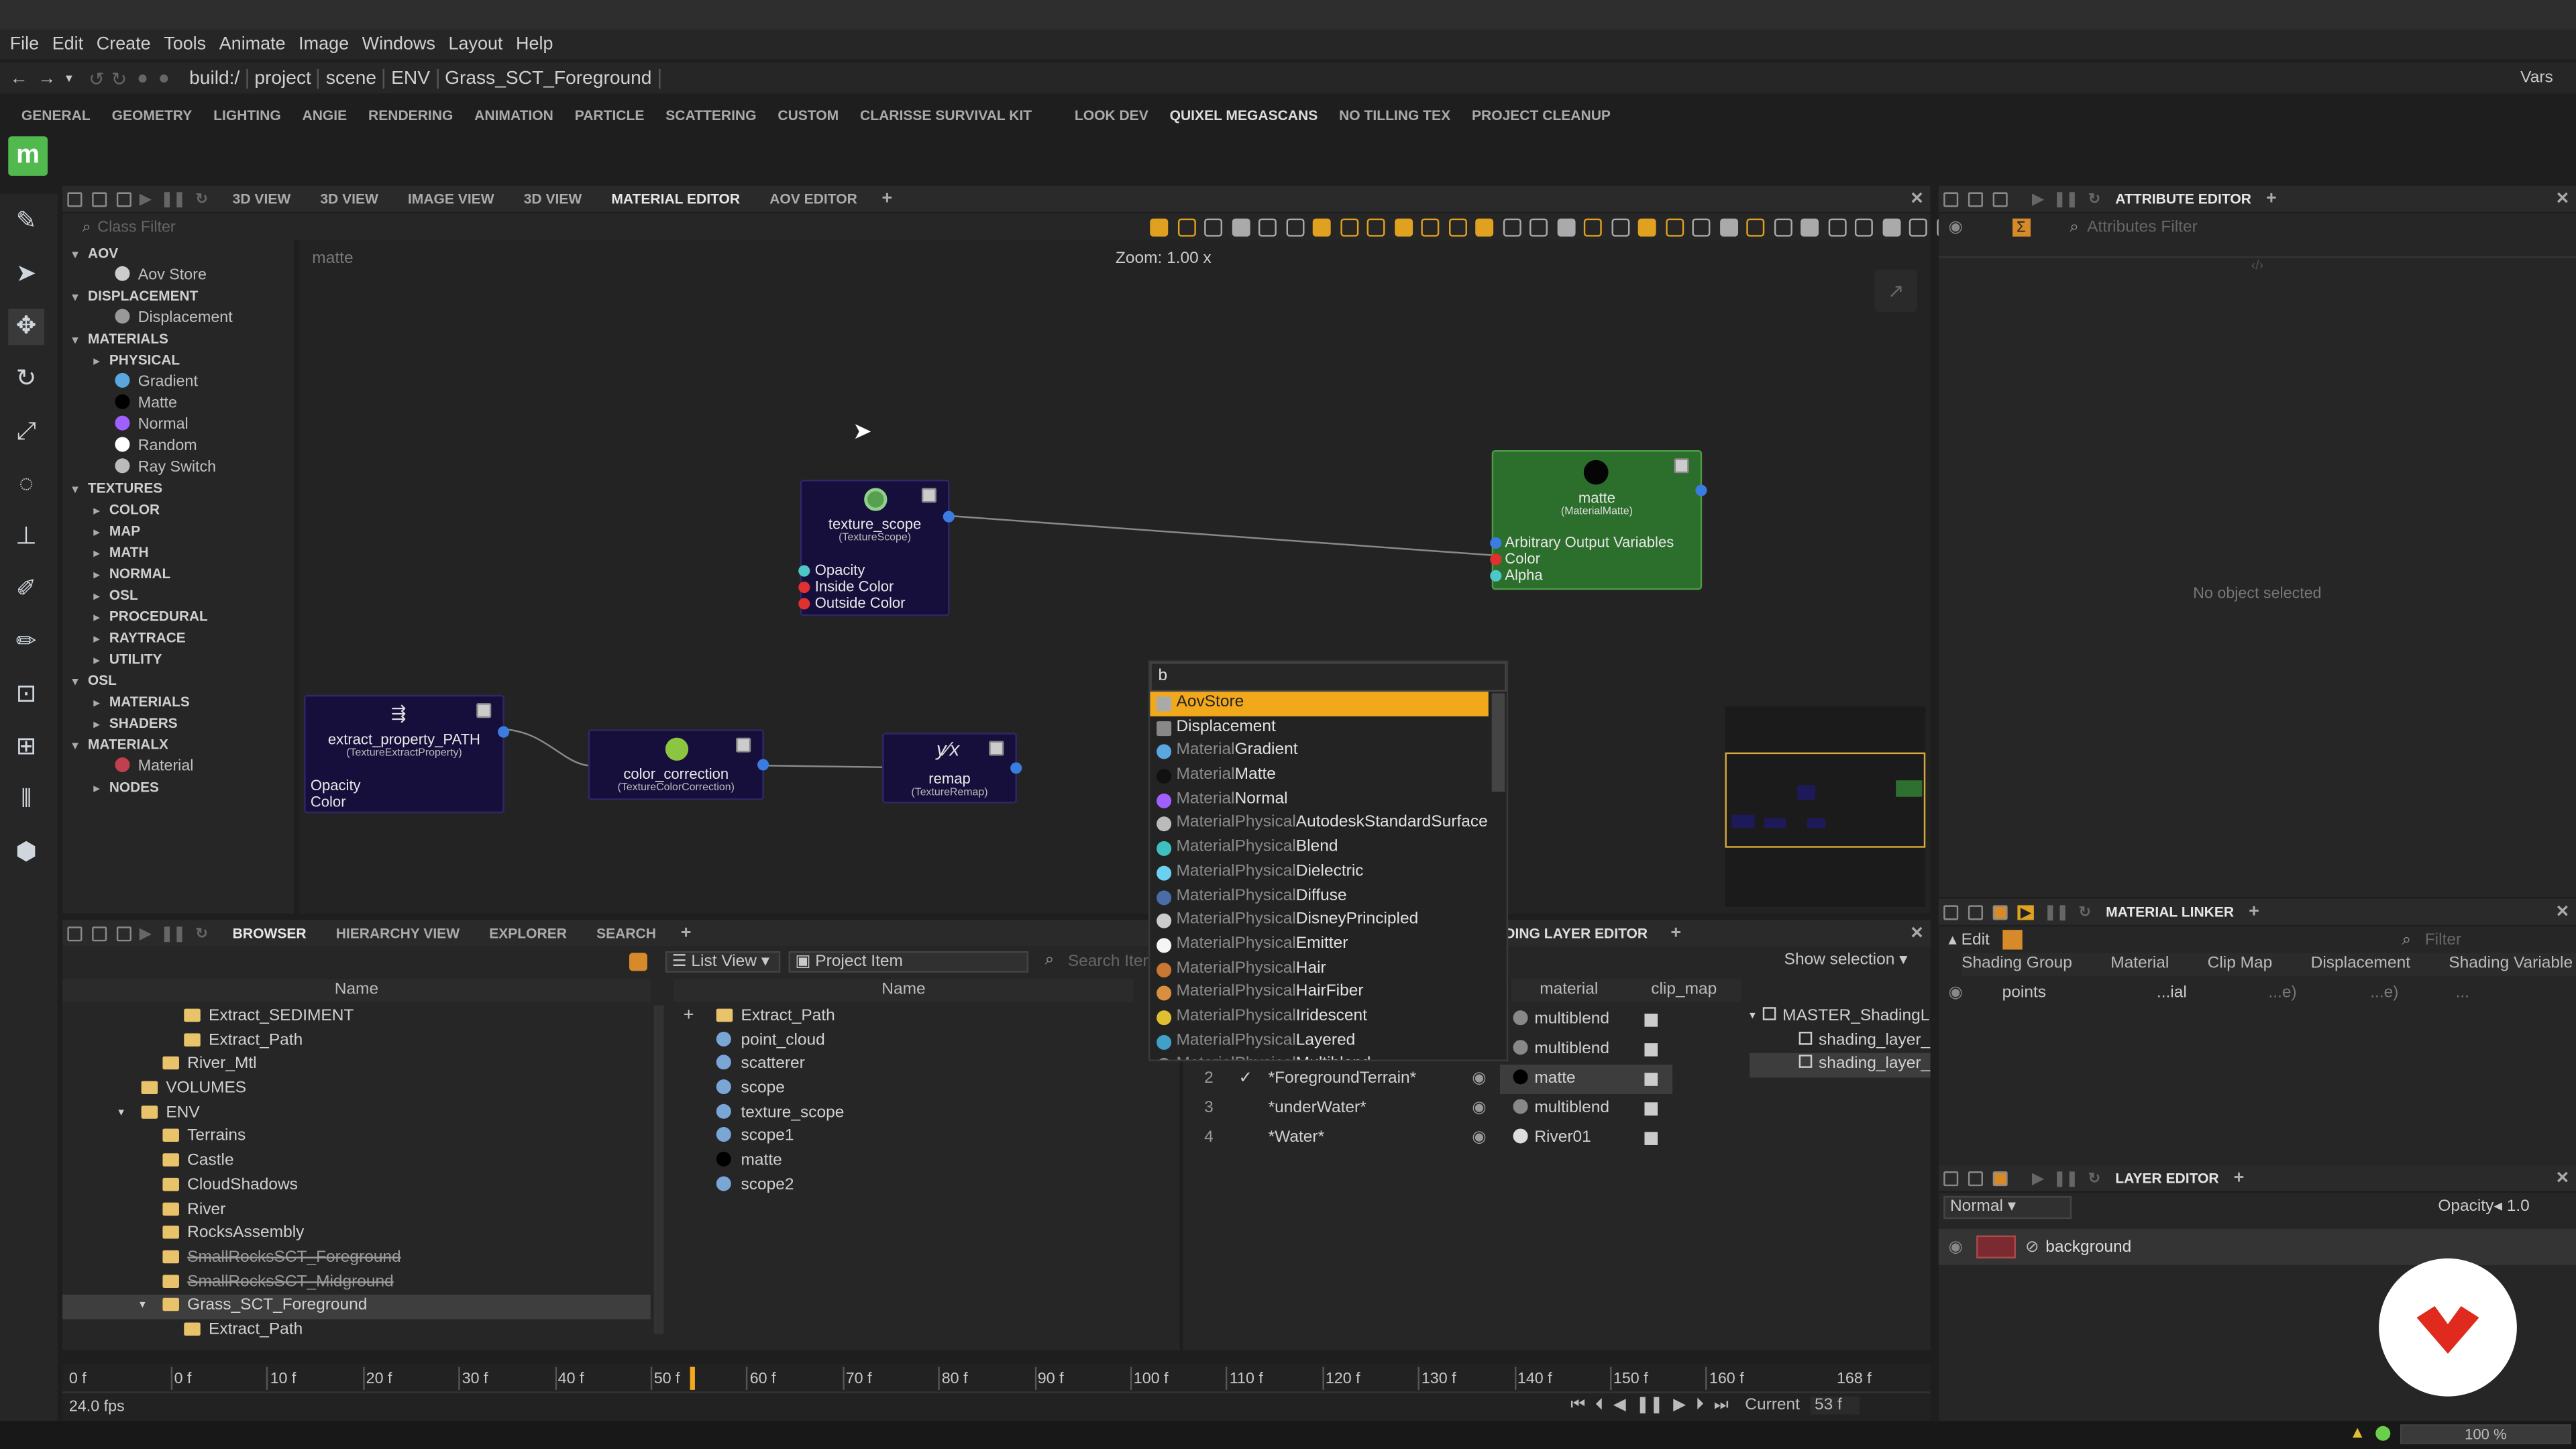  What do you see at coordinates (19, 78) in the screenshot?
I see `back-icon: ←` at bounding box center [19, 78].